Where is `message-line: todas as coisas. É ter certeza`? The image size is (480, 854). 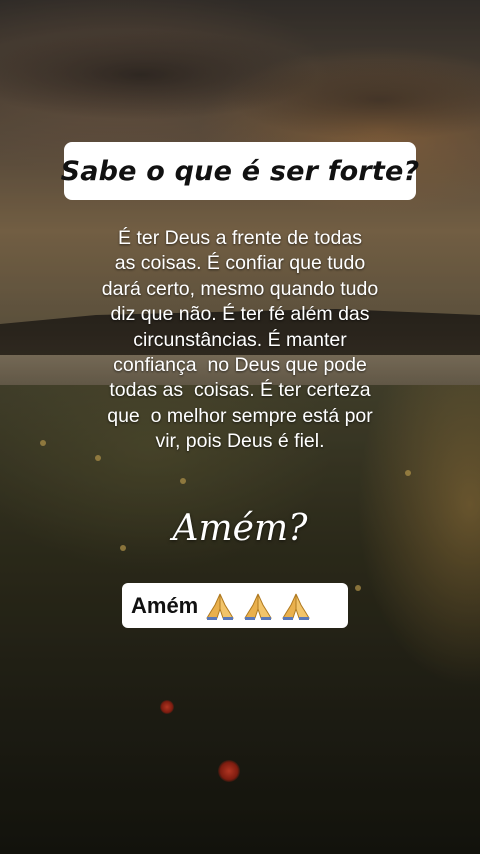
message-line: todas as coisas. É ter certeza is located at coordinates (240, 390).